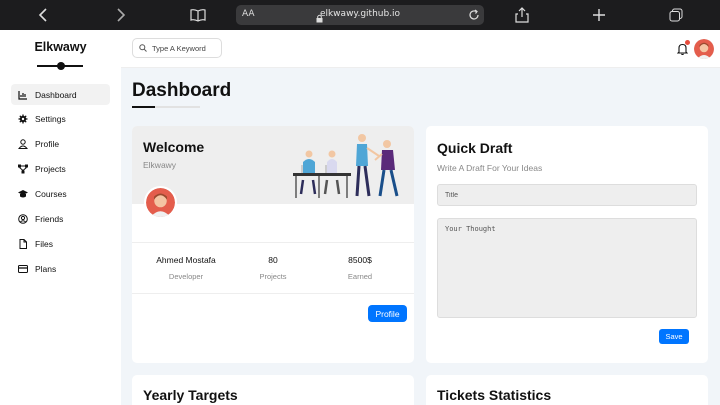  Describe the element at coordinates (23, 219) in the screenshot. I see `user-circle-icon` at that location.